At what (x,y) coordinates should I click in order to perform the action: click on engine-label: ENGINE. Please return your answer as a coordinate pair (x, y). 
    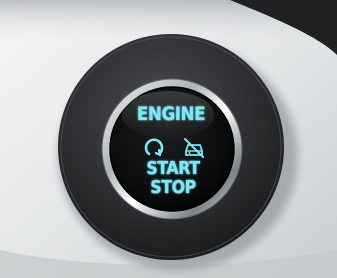
    Looking at the image, I should click on (171, 114).